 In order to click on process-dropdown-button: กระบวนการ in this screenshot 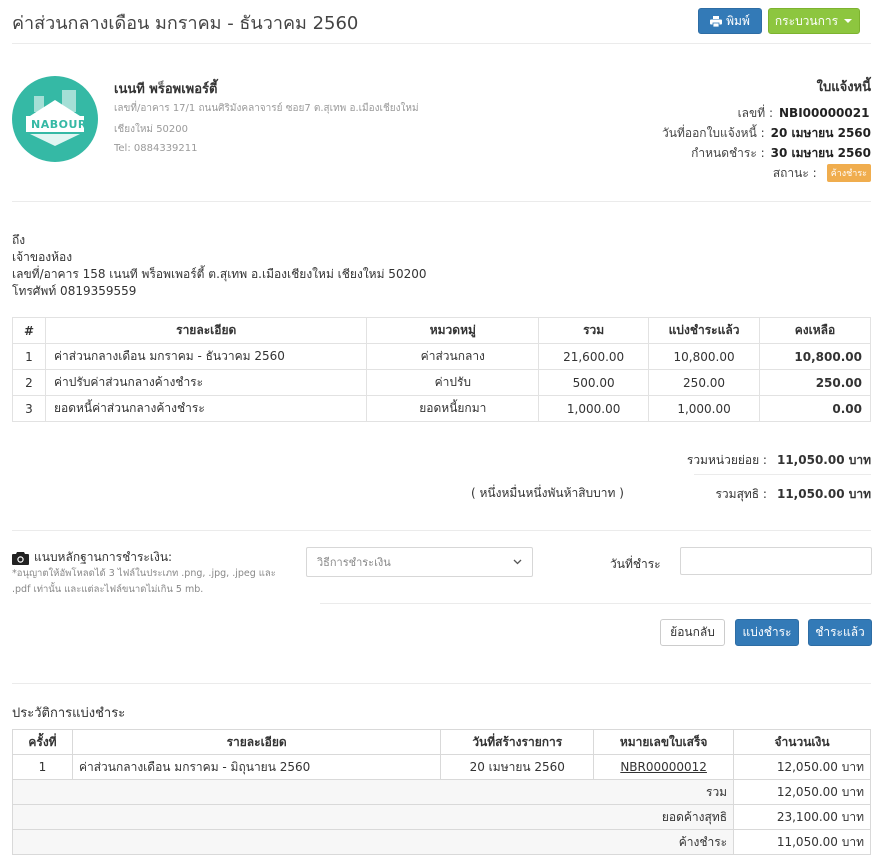, I will do `click(814, 21)`.